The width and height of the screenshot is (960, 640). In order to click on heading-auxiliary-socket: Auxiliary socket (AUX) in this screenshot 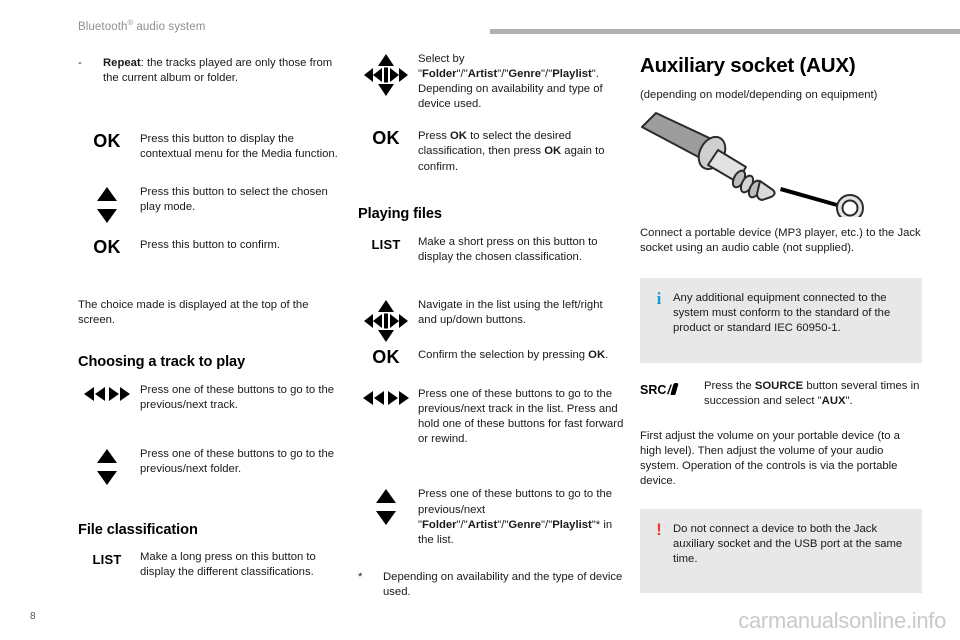, I will do `click(748, 65)`.